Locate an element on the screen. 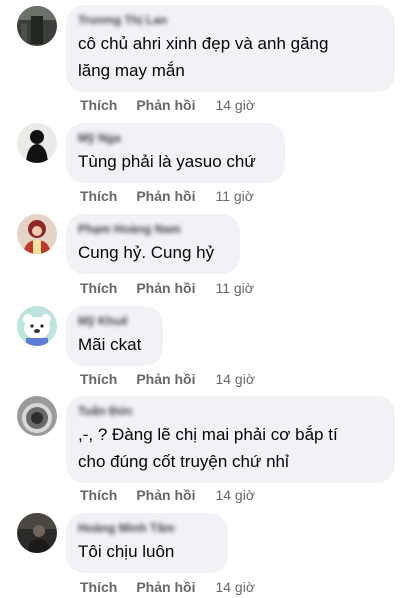 The width and height of the screenshot is (415, 598). user-avatar-night-icon is located at coordinates (37, 533).